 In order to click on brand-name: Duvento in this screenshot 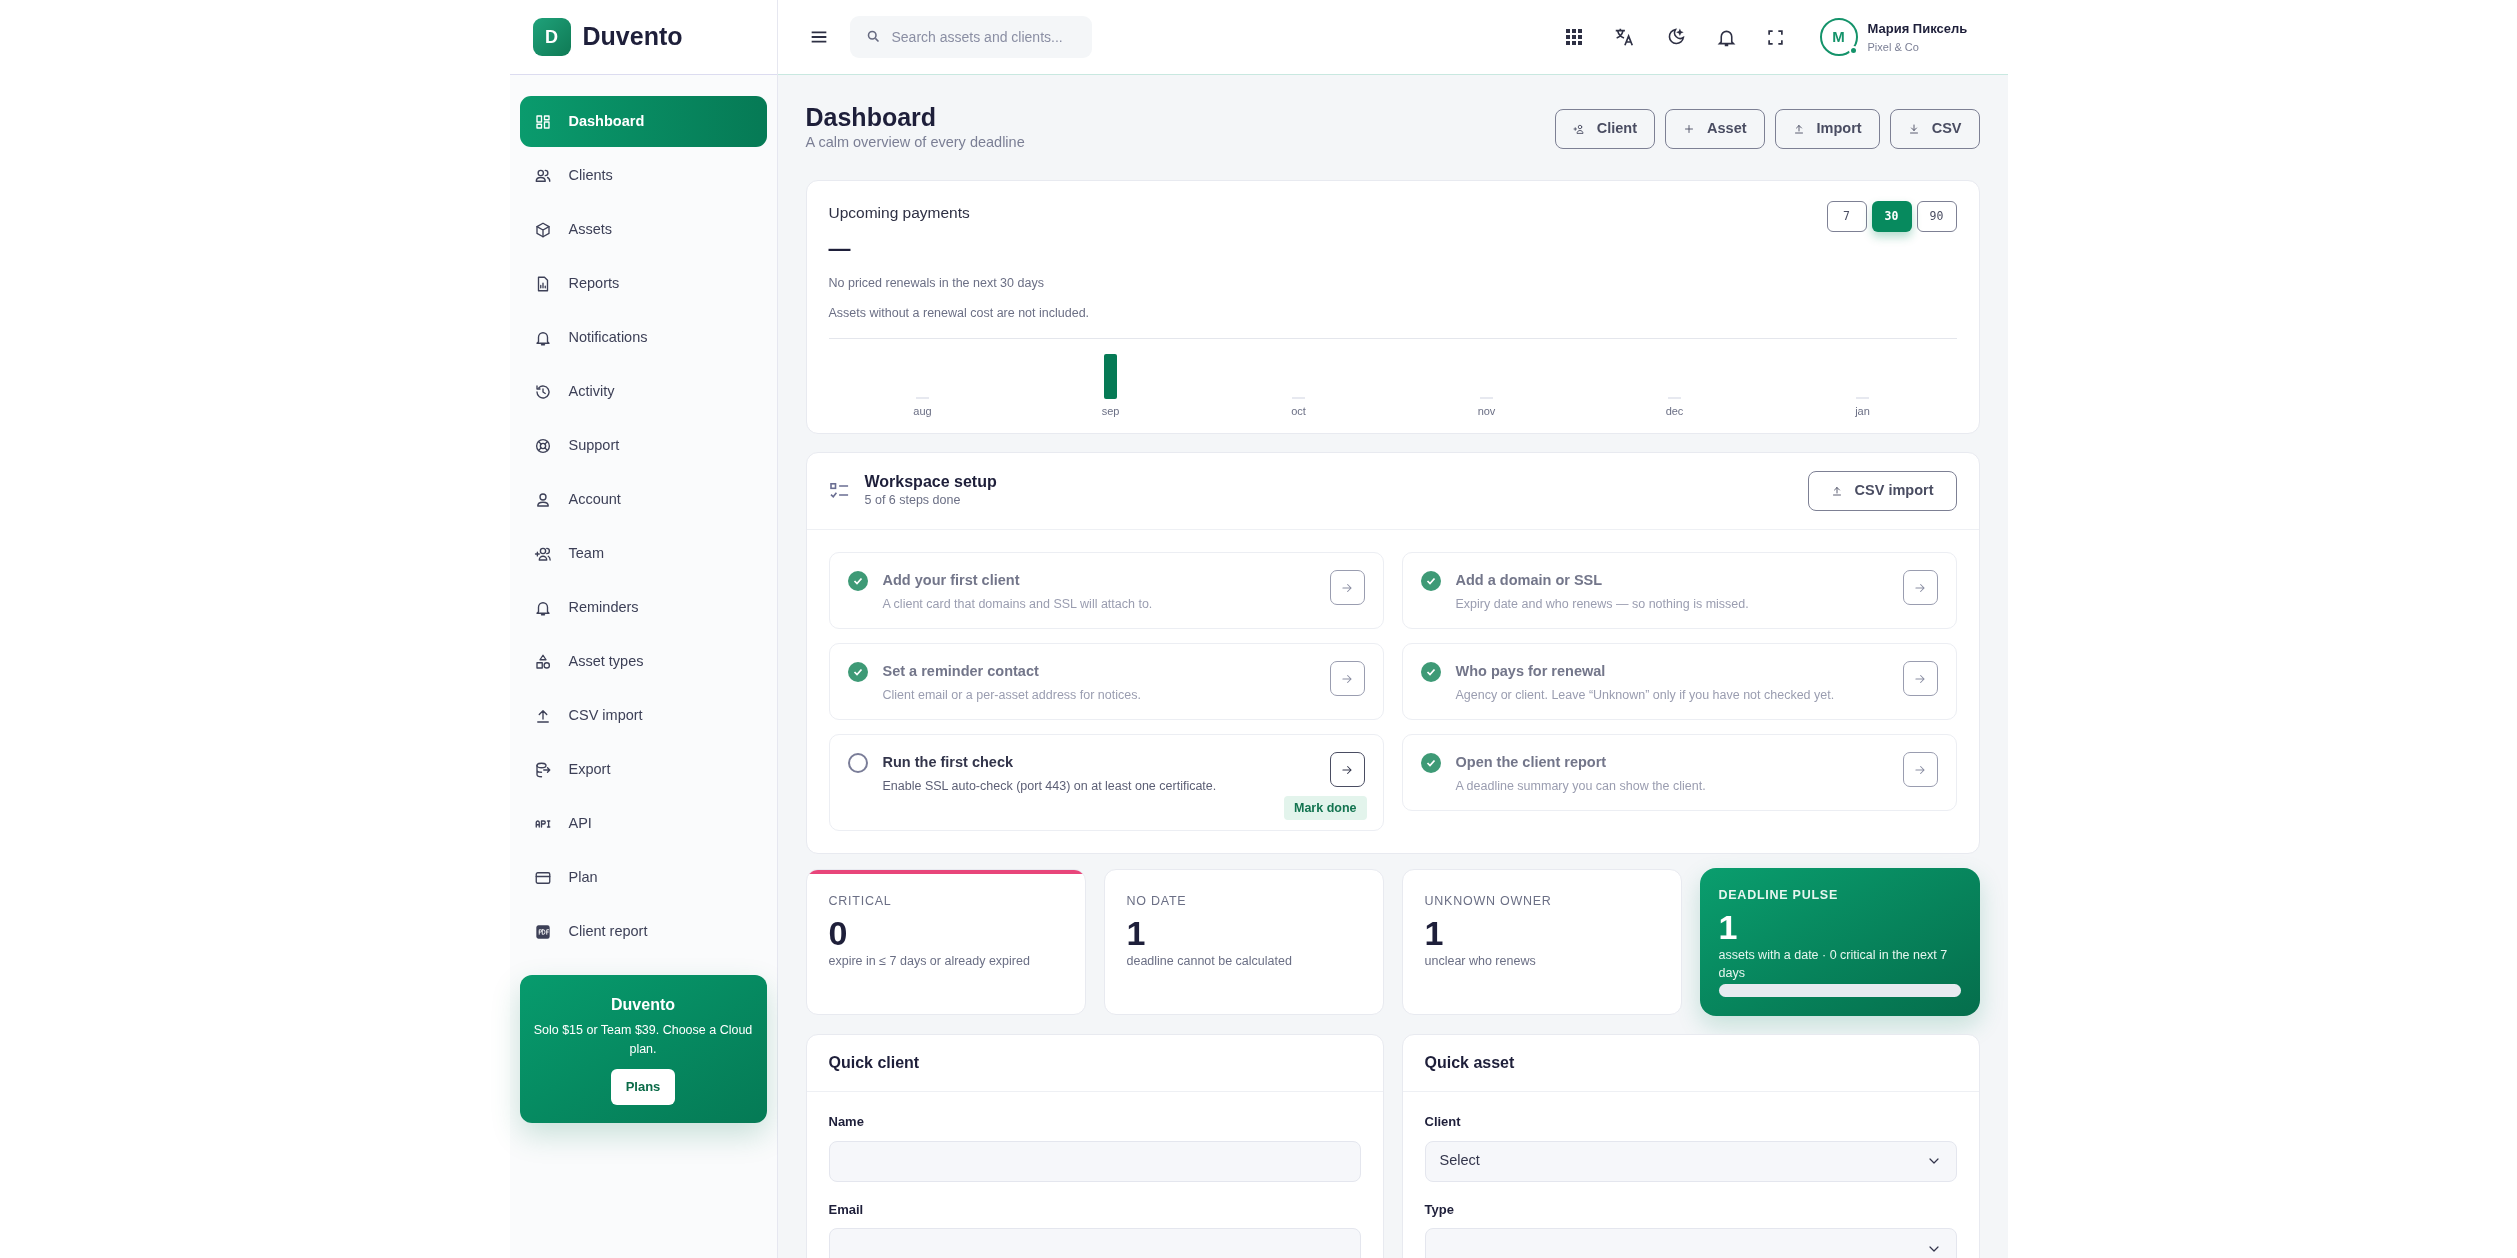, I will do `click(632, 37)`.